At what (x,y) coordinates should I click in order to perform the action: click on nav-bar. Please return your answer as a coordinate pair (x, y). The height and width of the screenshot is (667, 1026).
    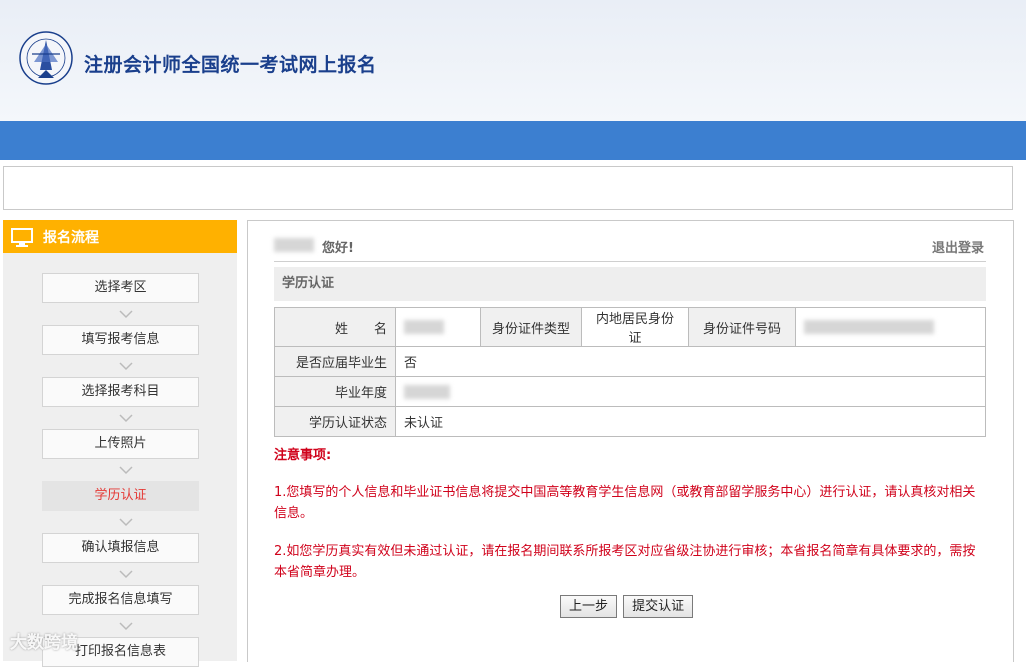
    Looking at the image, I should click on (513, 140).